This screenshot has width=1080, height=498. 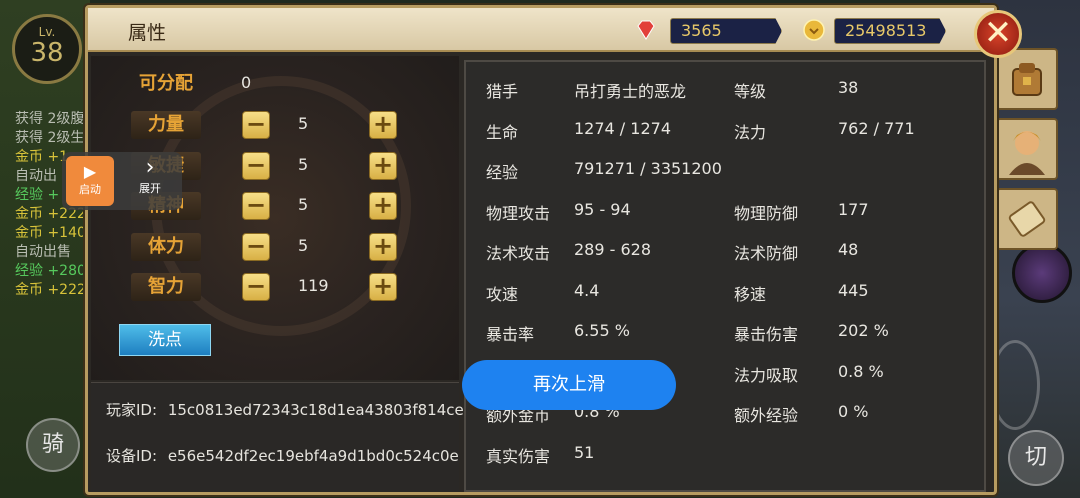 What do you see at coordinates (853, 290) in the screenshot?
I see `move-speed-value: 445` at bounding box center [853, 290].